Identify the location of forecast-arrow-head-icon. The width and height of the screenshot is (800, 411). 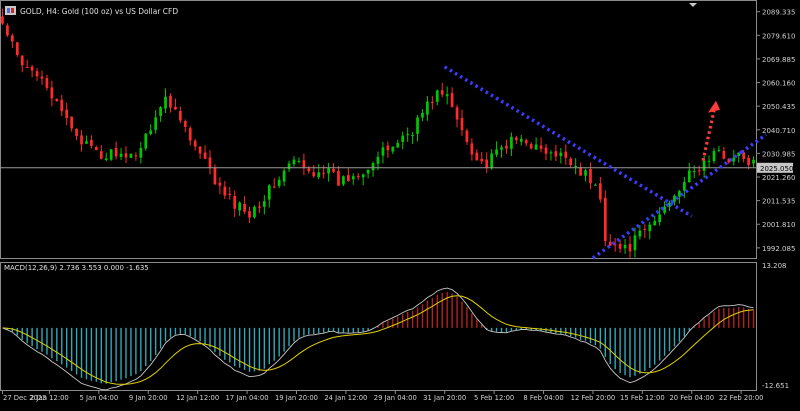
(714, 106).